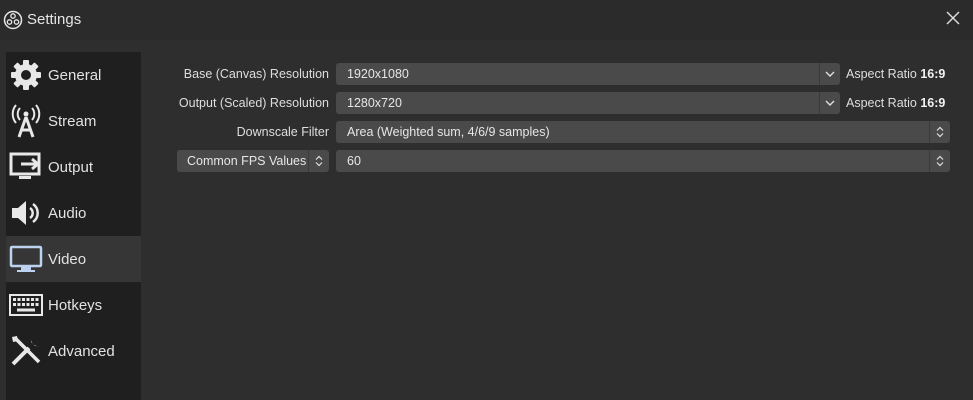 This screenshot has height=400, width=973. What do you see at coordinates (448, 132) in the screenshot?
I see `downscale-filter-value: Area (Weighted sum, 4/6/9 samples)` at bounding box center [448, 132].